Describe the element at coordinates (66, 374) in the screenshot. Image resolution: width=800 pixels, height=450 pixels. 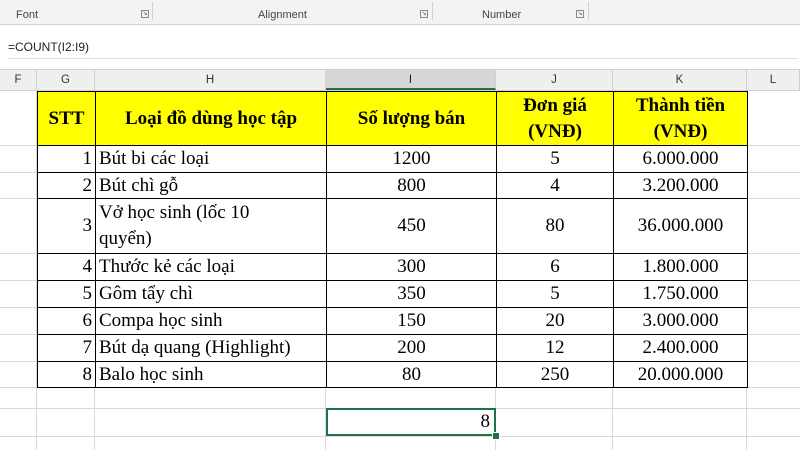
I see `cell-stt: 8` at that location.